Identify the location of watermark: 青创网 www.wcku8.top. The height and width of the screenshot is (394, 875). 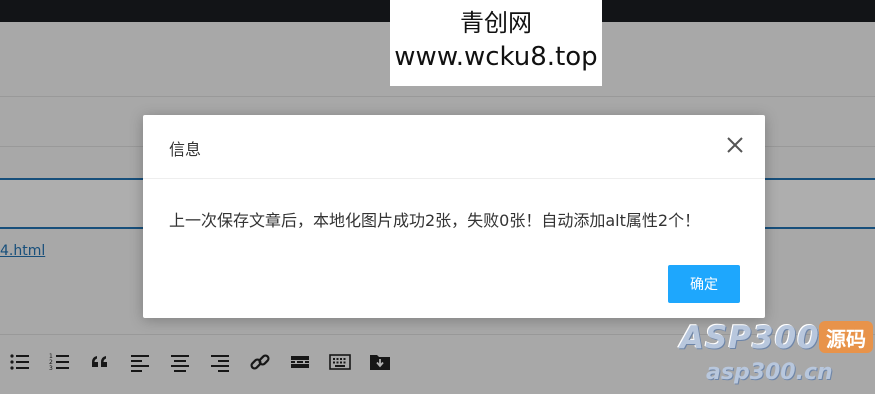
(496, 43).